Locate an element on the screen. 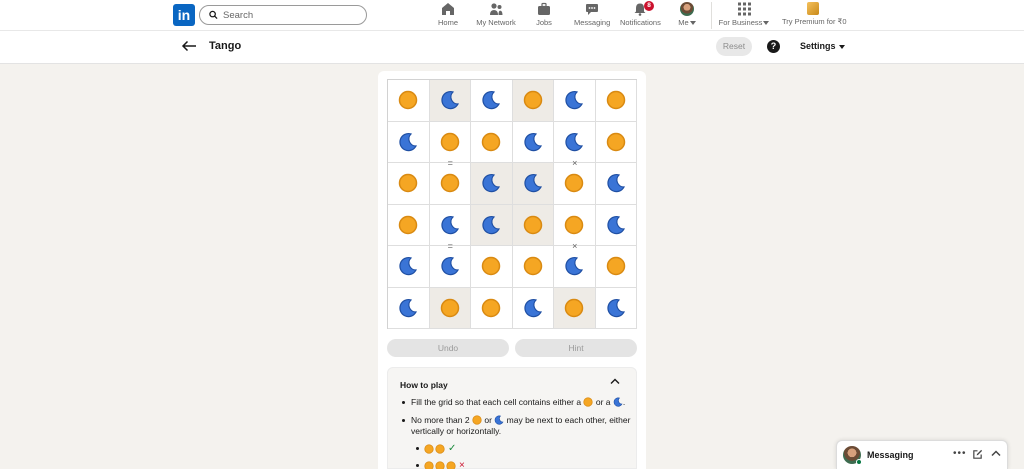 The image size is (1024, 469). board-cell-r4-c2 is located at coordinates (492, 267).